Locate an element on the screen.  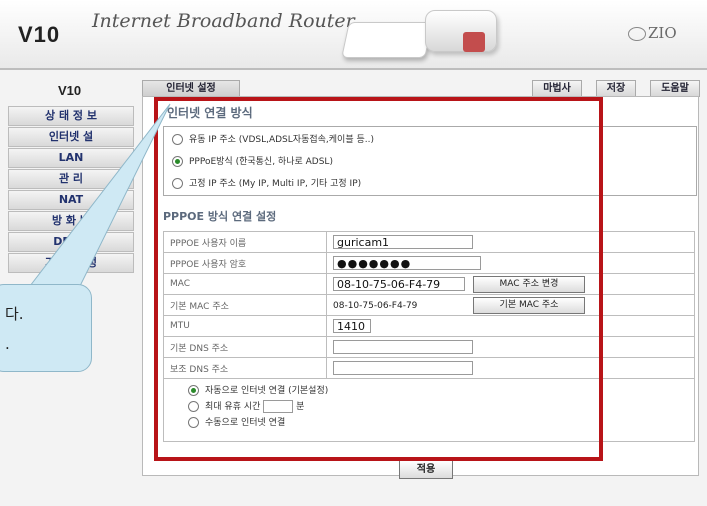
callout-pointer is located at coordinates (99, 195).